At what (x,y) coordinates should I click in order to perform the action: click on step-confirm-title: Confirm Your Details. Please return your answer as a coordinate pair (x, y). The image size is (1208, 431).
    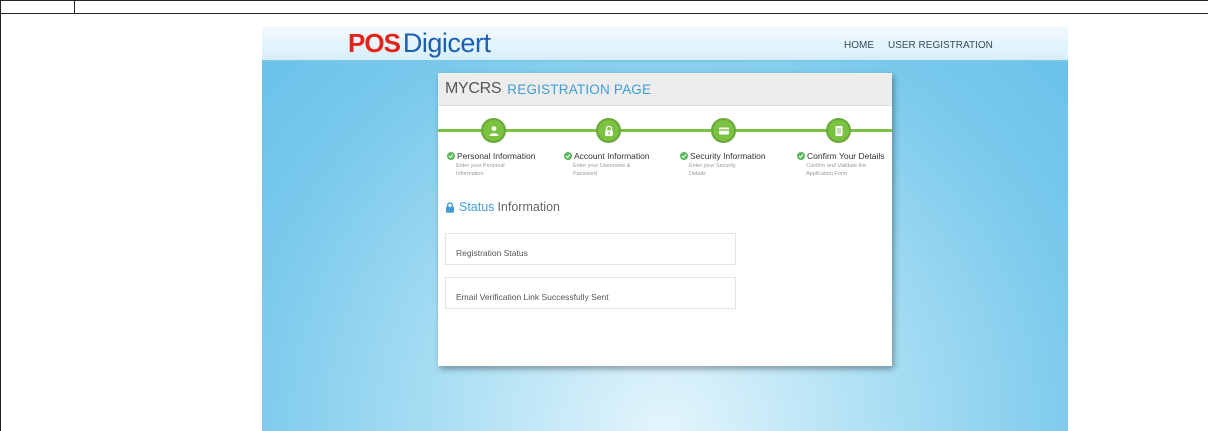
    Looking at the image, I should click on (854, 156).